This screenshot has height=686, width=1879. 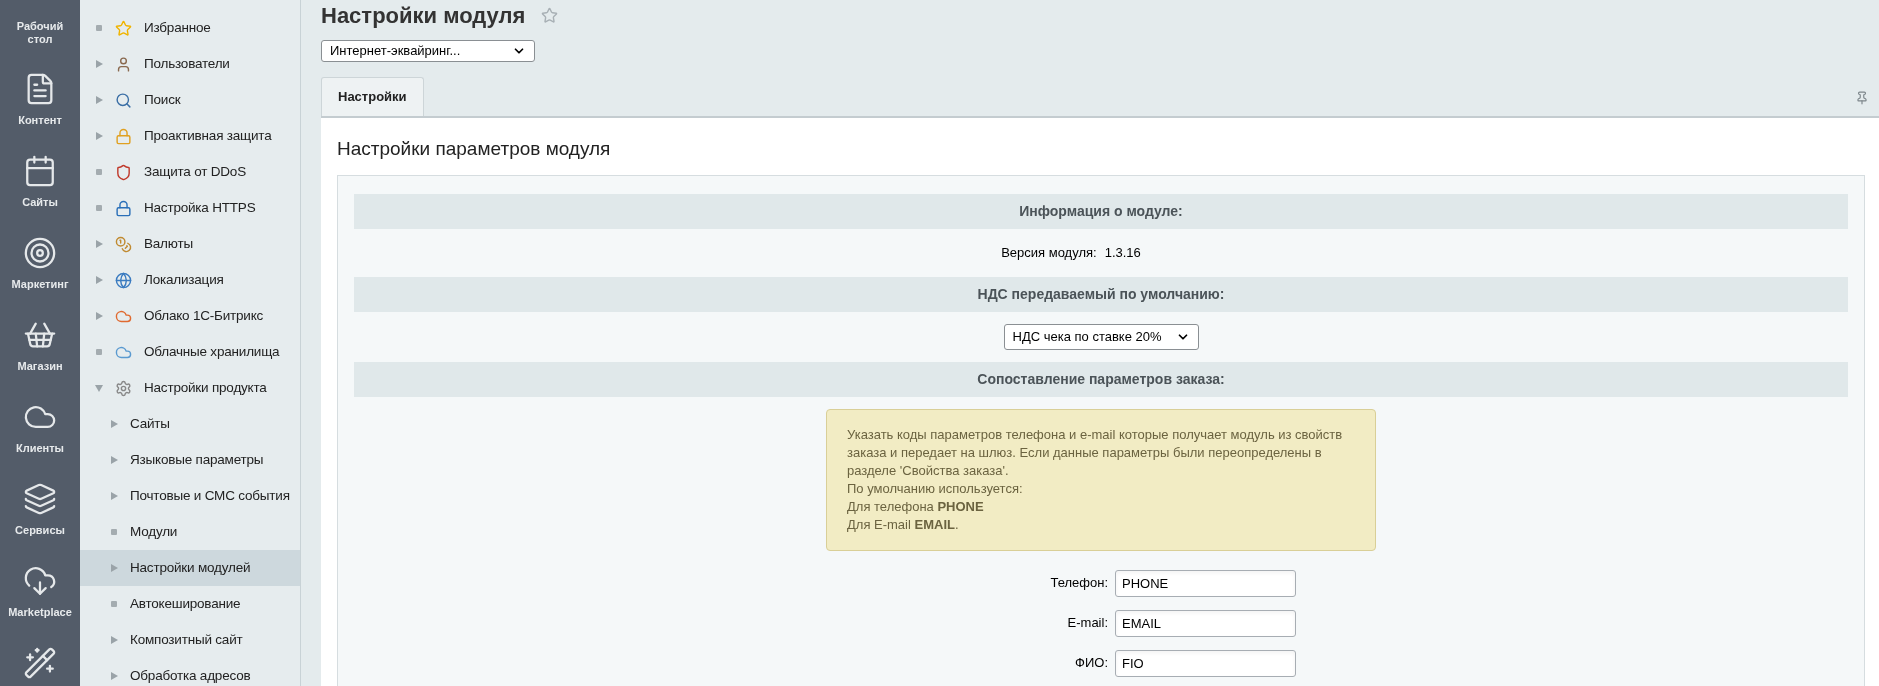 What do you see at coordinates (1091, 663) in the screenshot?
I see `field-label: ФИО:` at bounding box center [1091, 663].